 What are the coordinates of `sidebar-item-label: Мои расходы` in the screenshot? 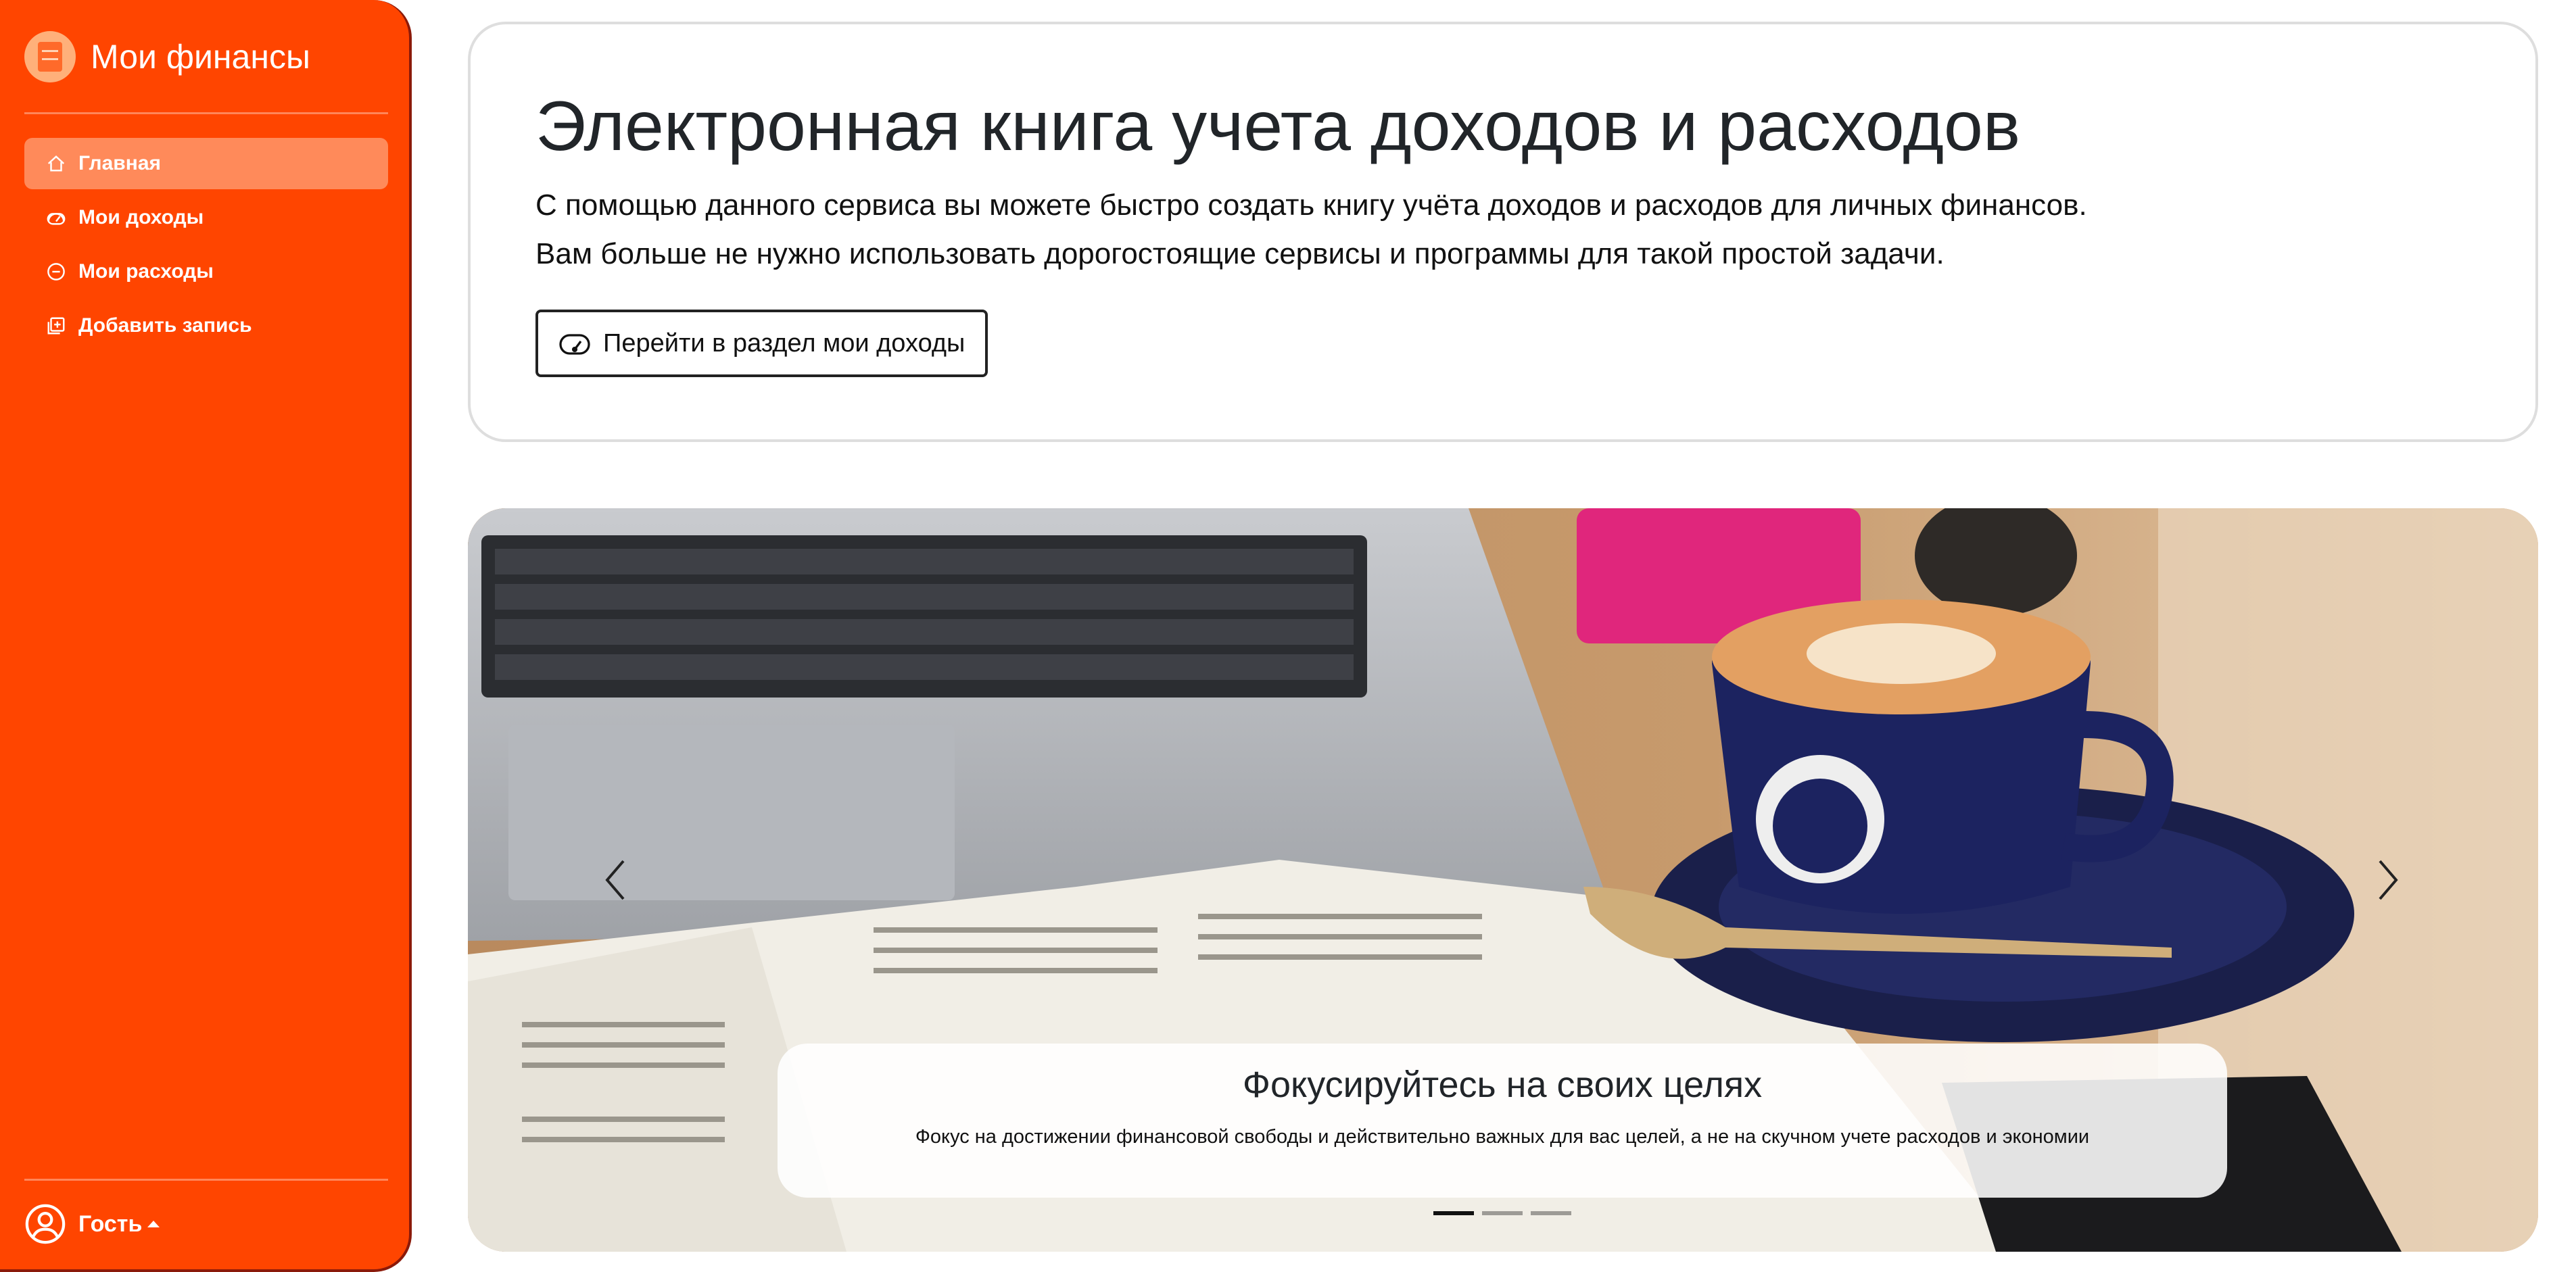 It's located at (146, 271).